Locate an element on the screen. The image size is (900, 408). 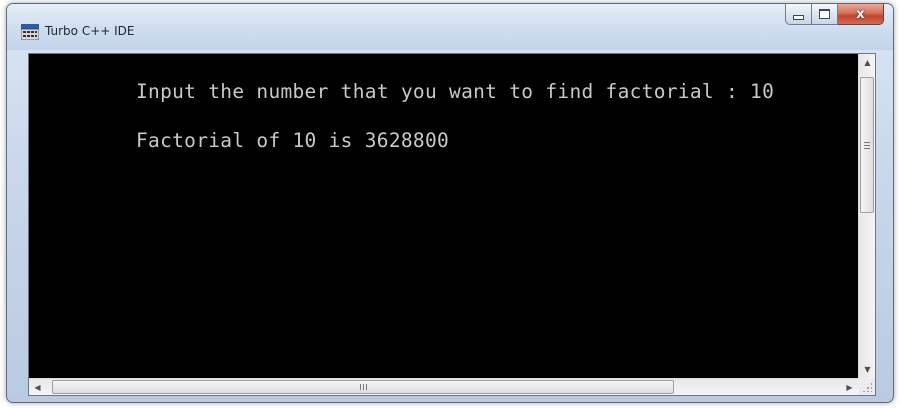
title-bar: Turbo C++ IDE x is located at coordinates (450, 27).